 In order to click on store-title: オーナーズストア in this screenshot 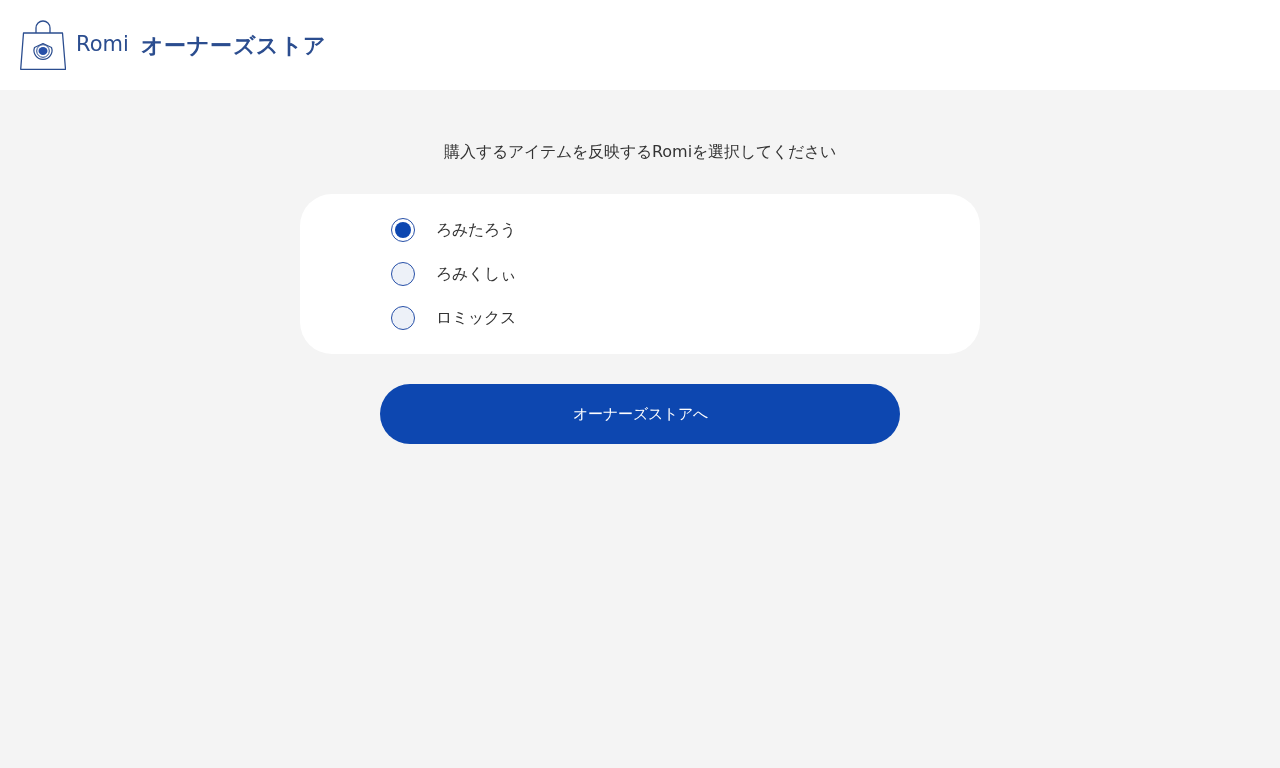, I will do `click(233, 45)`.